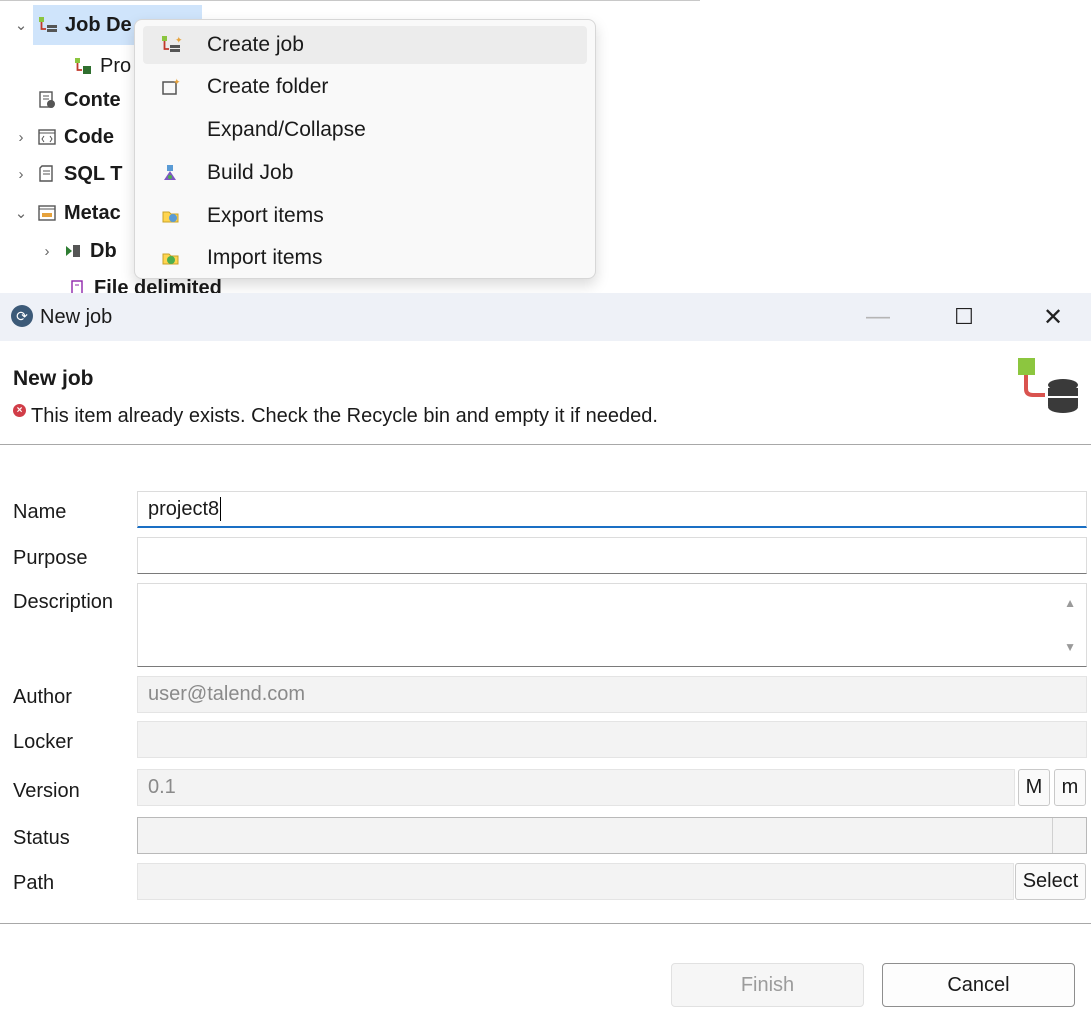 Image resolution: width=1091 pixels, height=1016 pixels. I want to click on menu-item-build-job: Build Job, so click(365, 173).